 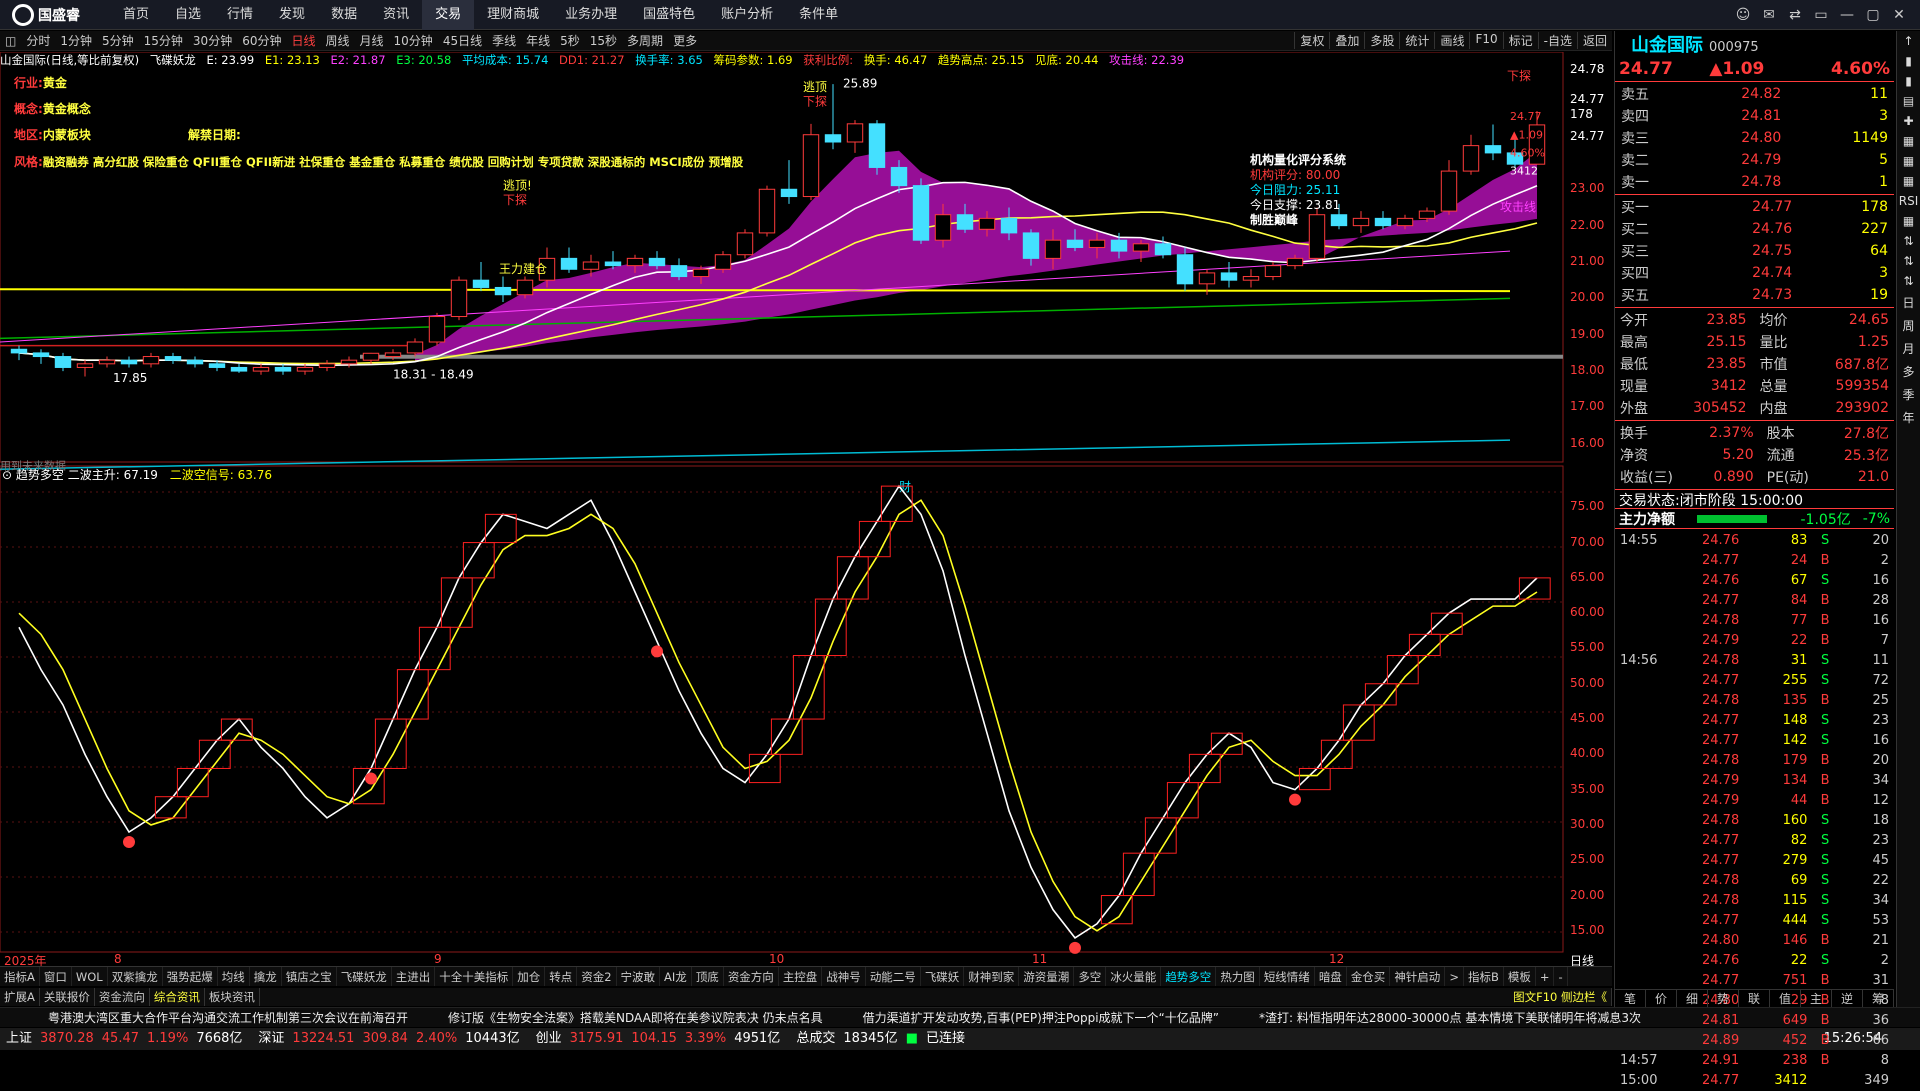 What do you see at coordinates (1630, 998) in the screenshot?
I see `quote-tab-0: 笔` at bounding box center [1630, 998].